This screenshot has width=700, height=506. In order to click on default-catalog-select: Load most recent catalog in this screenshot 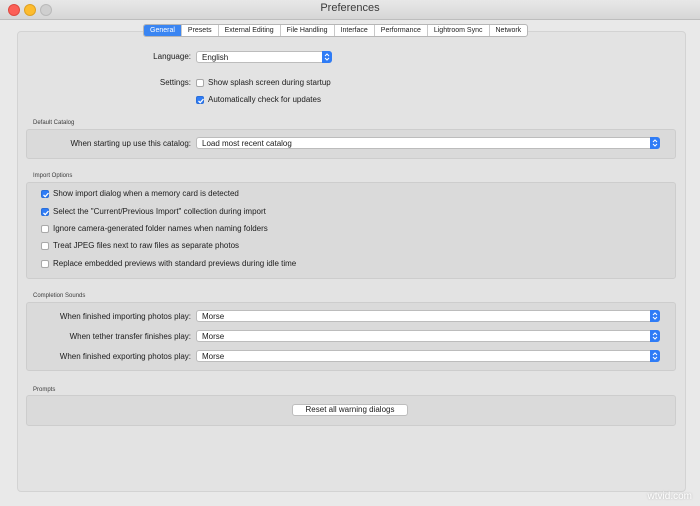, I will do `click(428, 143)`.